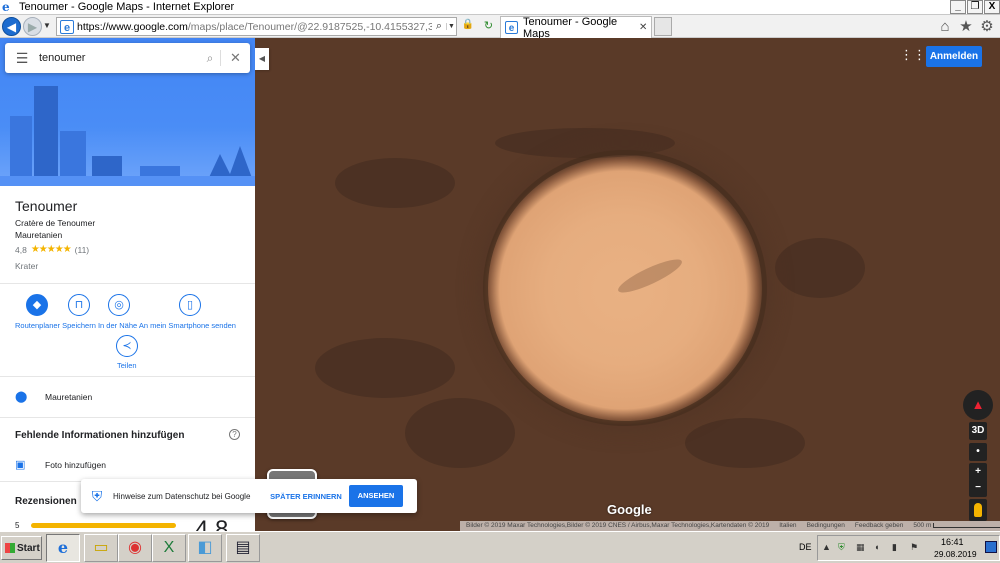 This screenshot has width=1000, height=563. Describe the element at coordinates (826, 547) in the screenshot. I see `tray-expand-icon: ▲` at that location.